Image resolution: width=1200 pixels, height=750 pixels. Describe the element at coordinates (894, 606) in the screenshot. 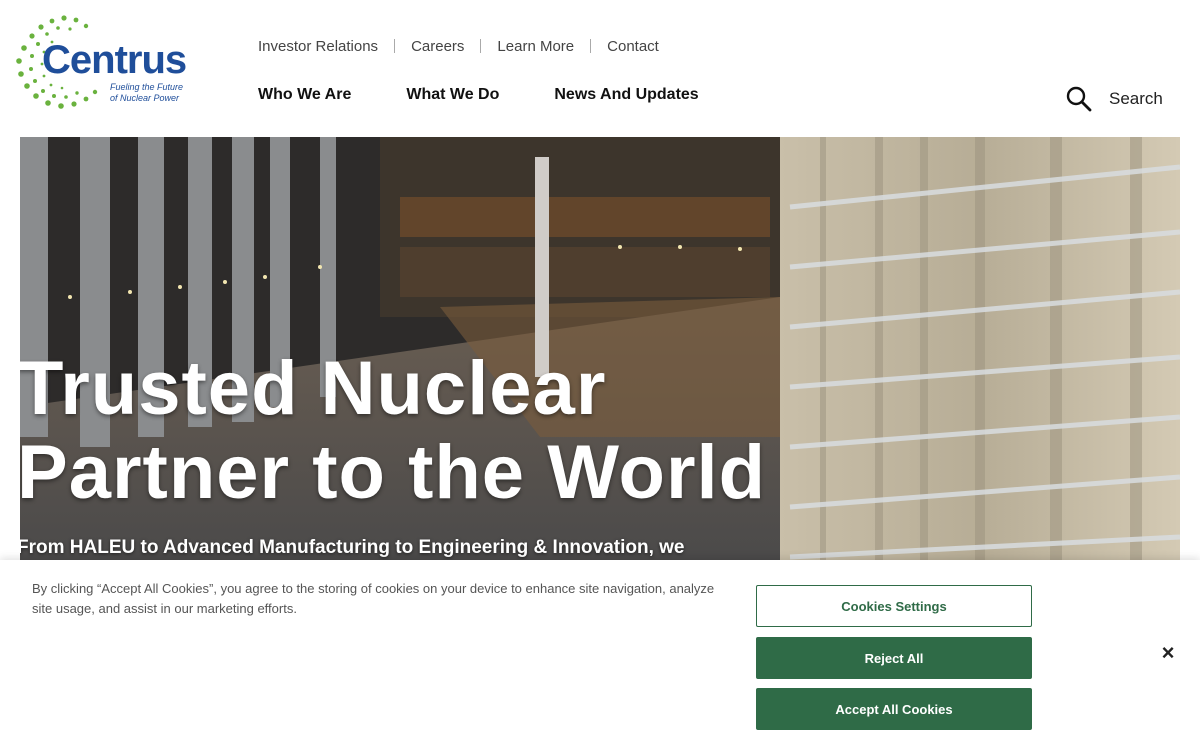

I see `cookies-settings-button: Cookies Settings` at that location.